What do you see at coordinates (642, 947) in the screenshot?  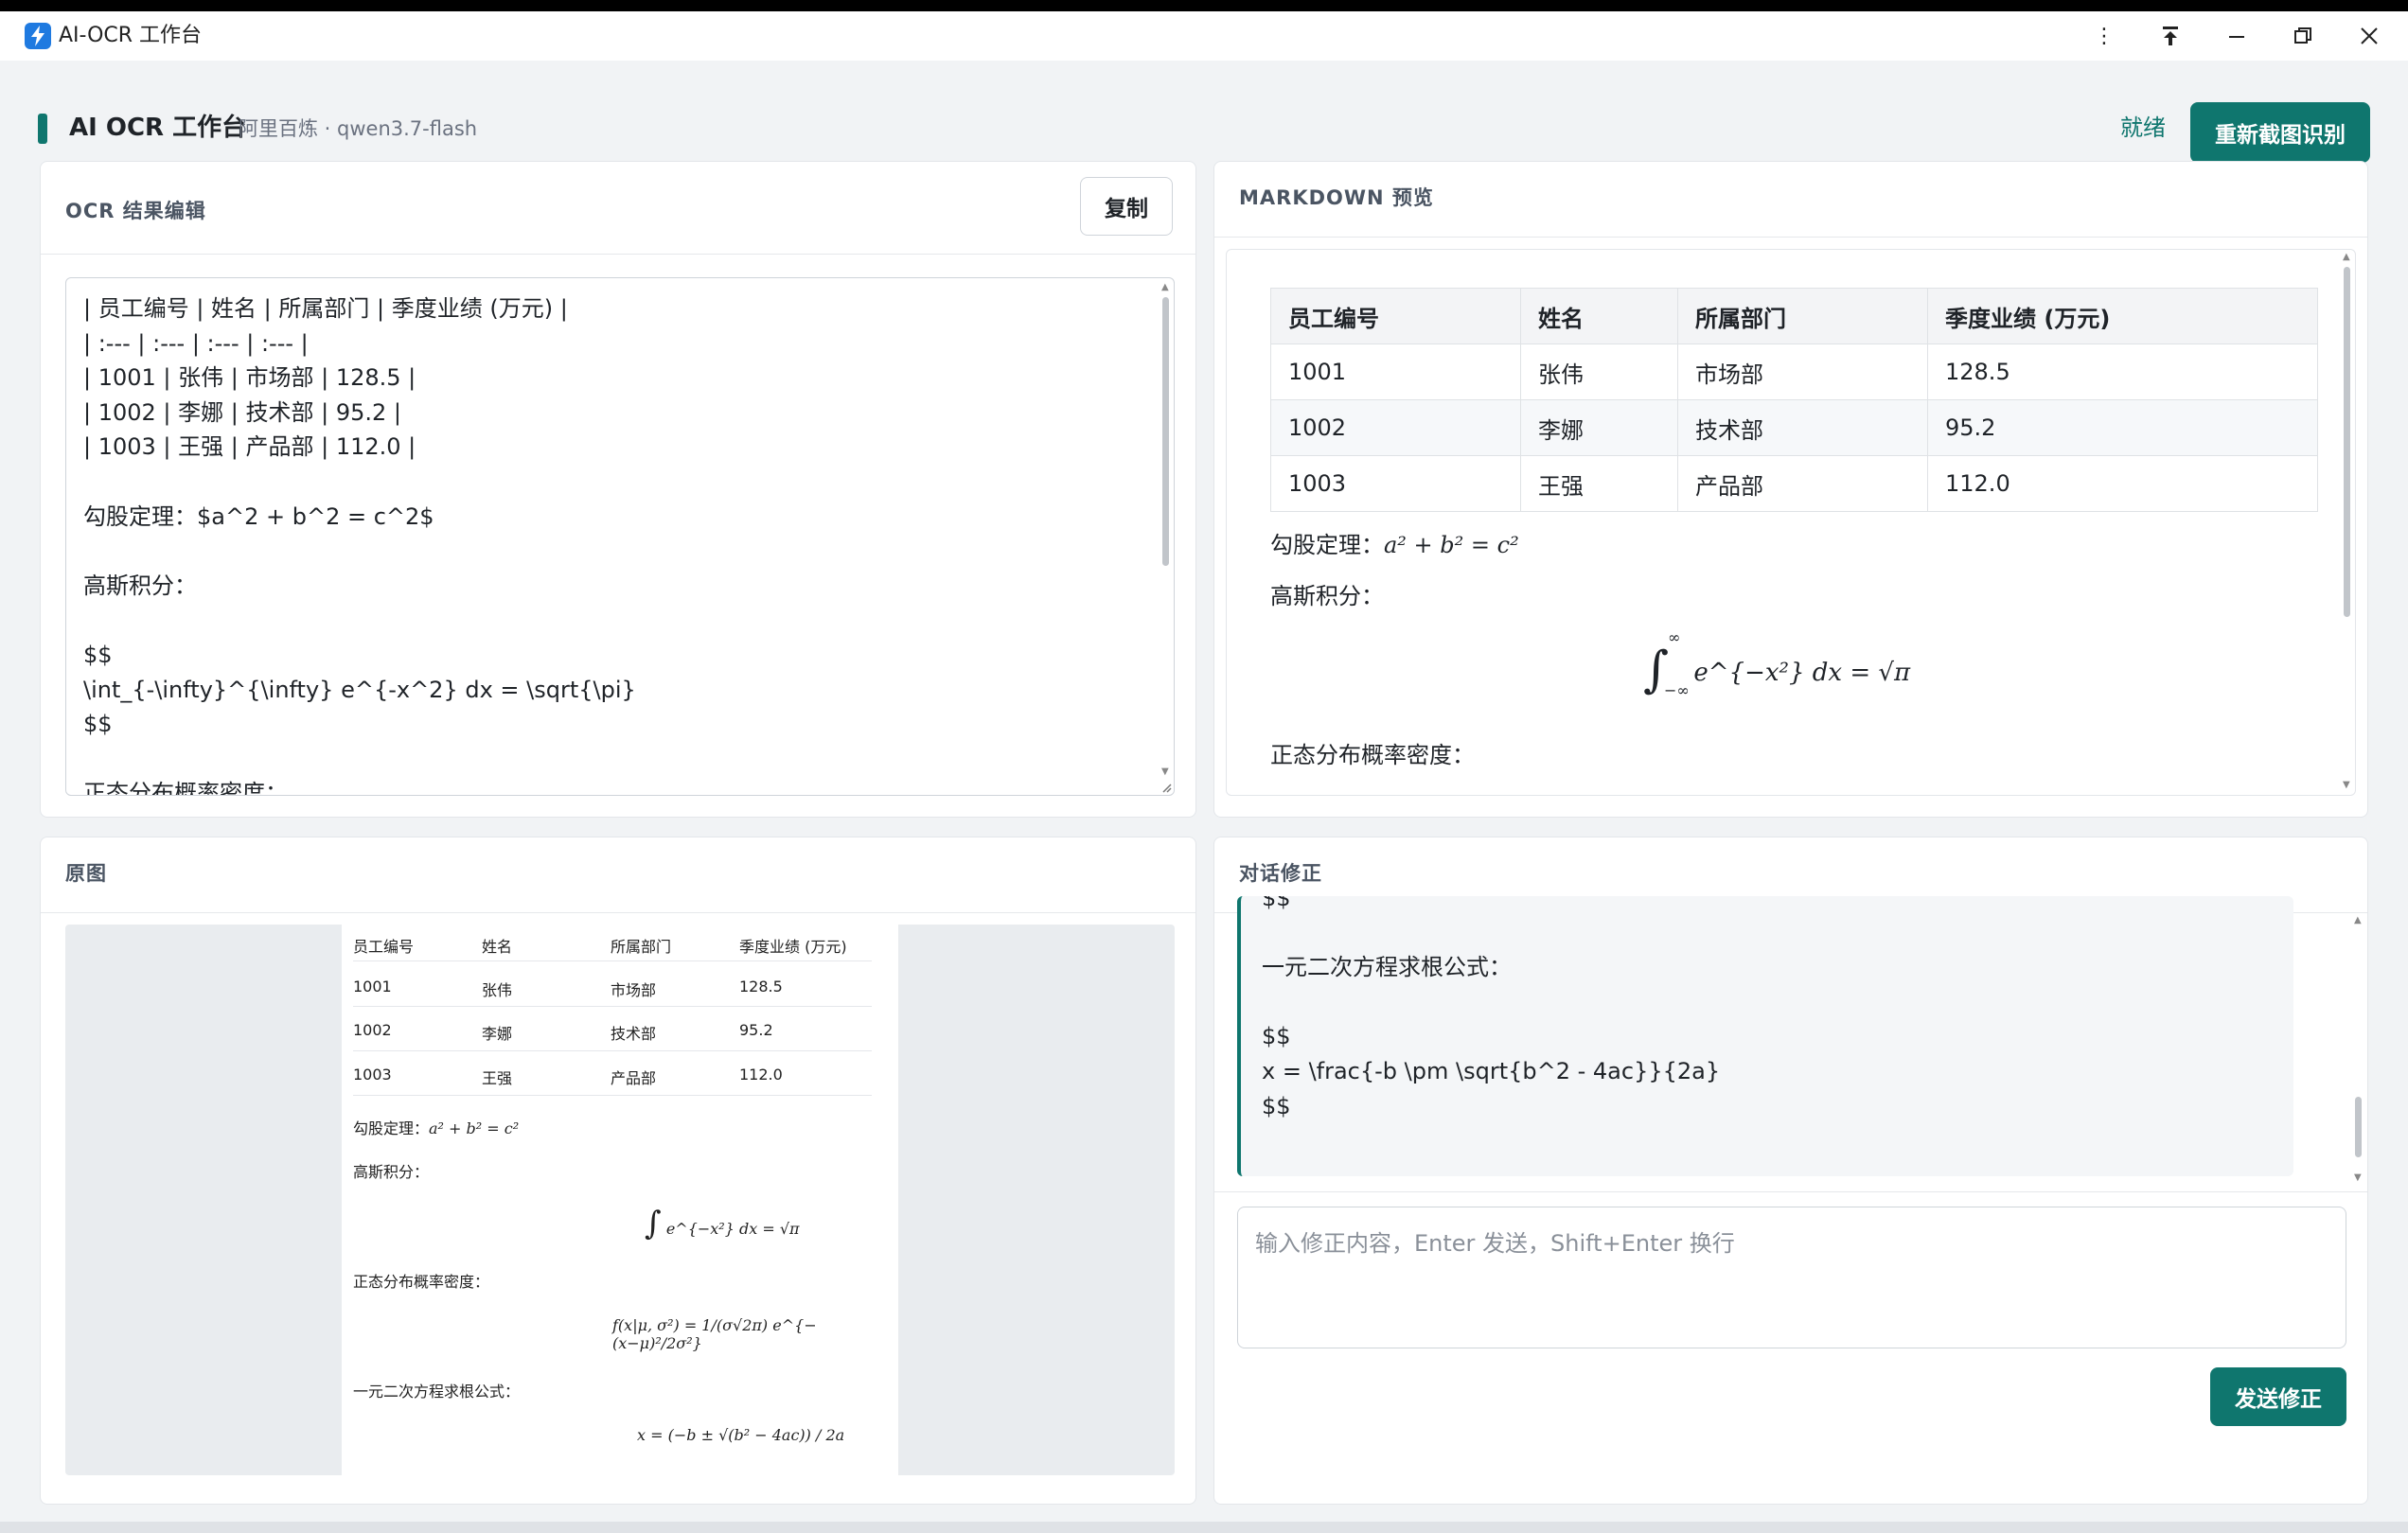 I see `orig-header-cell: 所属部门` at bounding box center [642, 947].